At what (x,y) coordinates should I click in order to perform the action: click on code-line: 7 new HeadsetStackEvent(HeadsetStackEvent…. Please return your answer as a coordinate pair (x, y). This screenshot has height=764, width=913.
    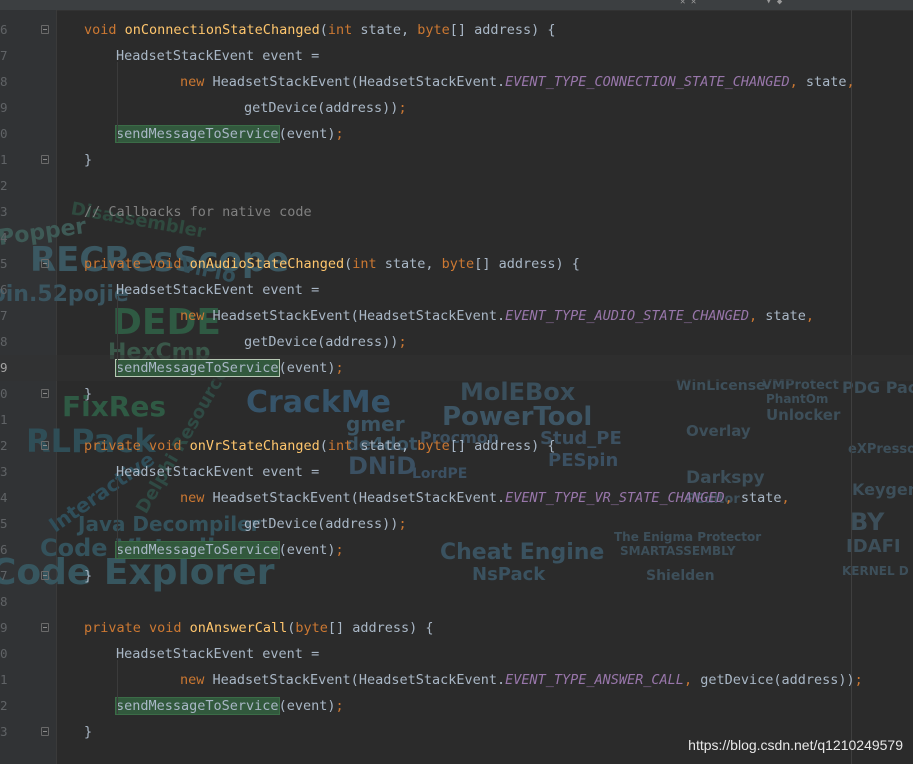
    Looking at the image, I should click on (456, 316).